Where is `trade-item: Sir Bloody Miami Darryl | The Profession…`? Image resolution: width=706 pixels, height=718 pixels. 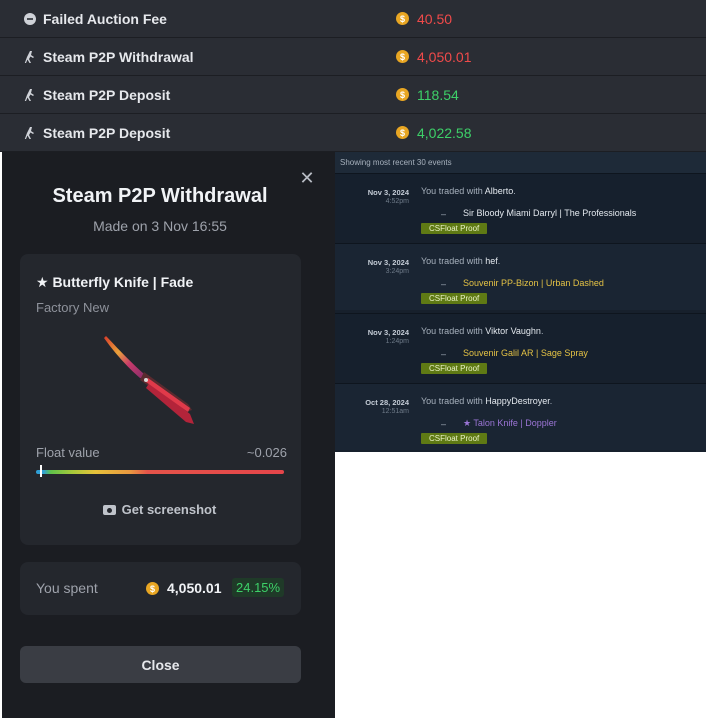 trade-item: Sir Bloody Miami Darryl | The Profession… is located at coordinates (549, 213).